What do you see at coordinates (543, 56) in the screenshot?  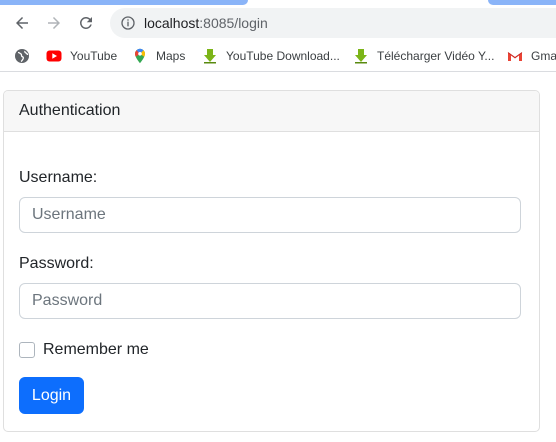 I see `bookmark-label: Gma` at bounding box center [543, 56].